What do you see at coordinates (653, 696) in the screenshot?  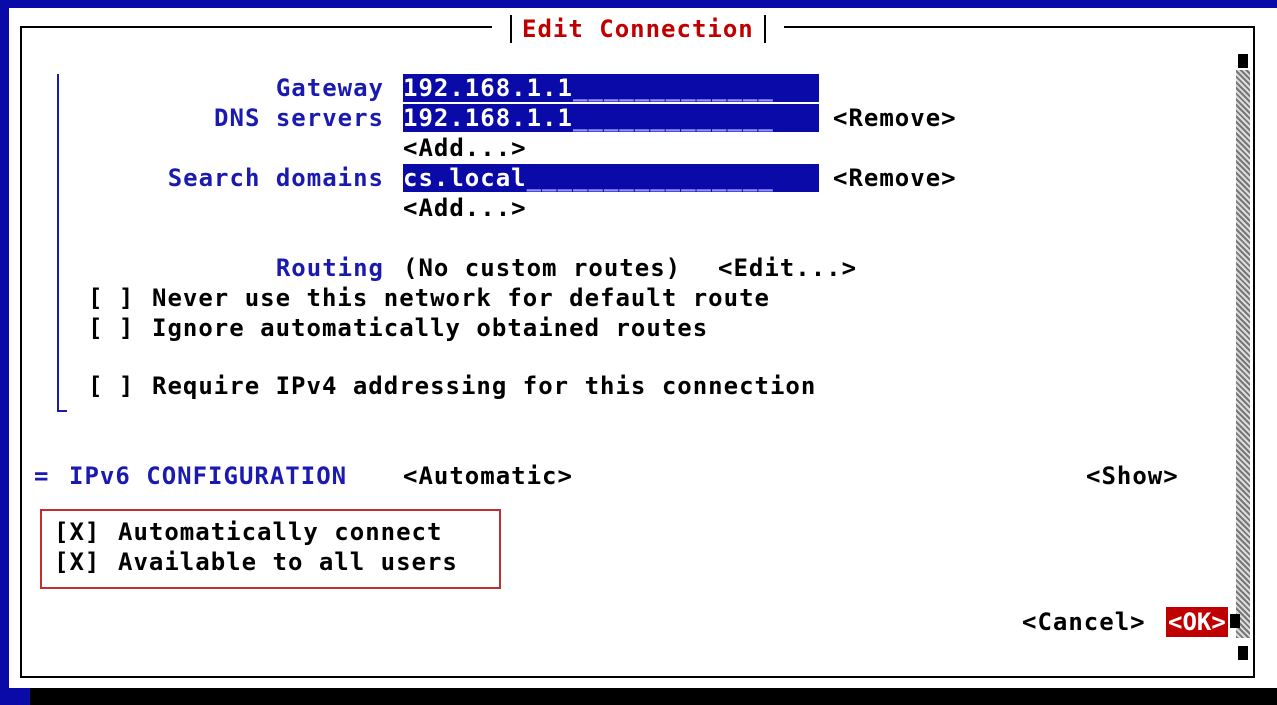 I see `dialog-shadow` at bounding box center [653, 696].